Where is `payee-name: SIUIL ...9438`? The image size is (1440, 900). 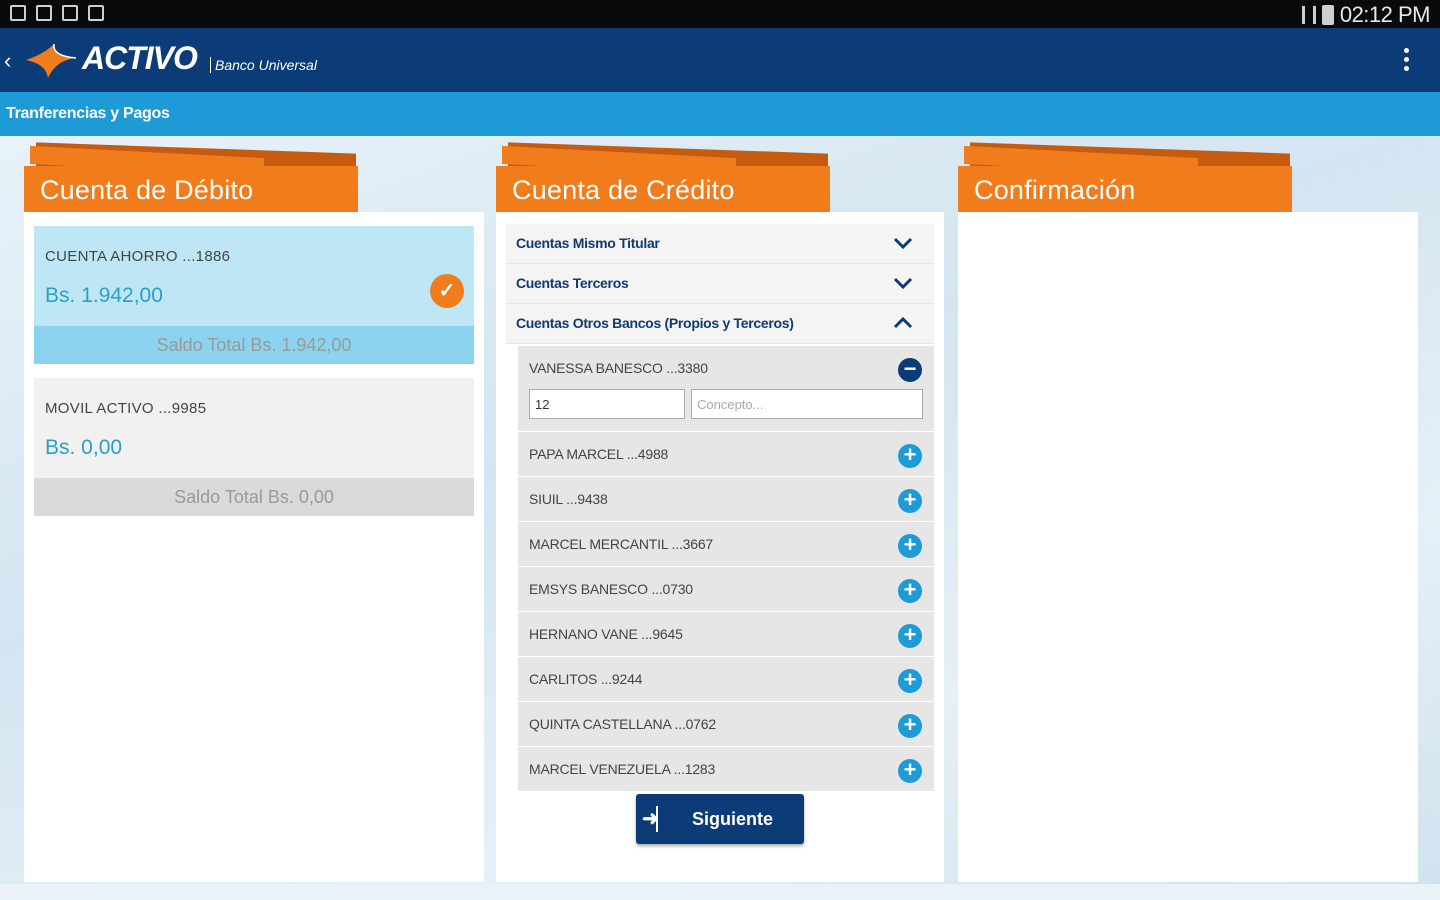 payee-name: SIUIL ...9438 is located at coordinates (568, 499).